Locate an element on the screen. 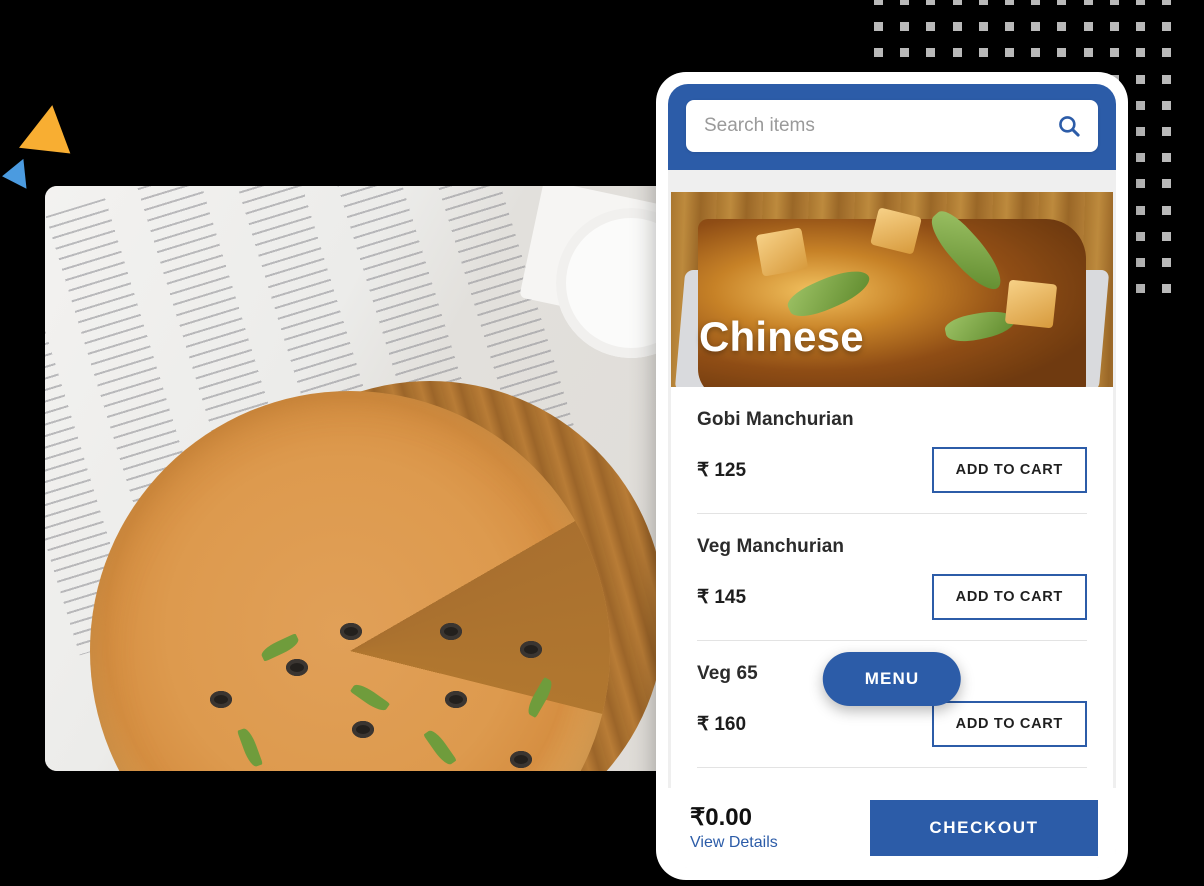  cart-total: ₹0.00 View Details is located at coordinates (734, 828).